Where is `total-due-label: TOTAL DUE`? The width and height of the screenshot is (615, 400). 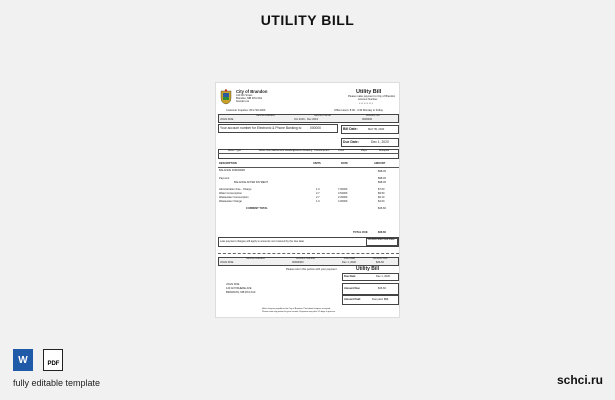 total-due-label: TOTAL DUE is located at coordinates (360, 232).